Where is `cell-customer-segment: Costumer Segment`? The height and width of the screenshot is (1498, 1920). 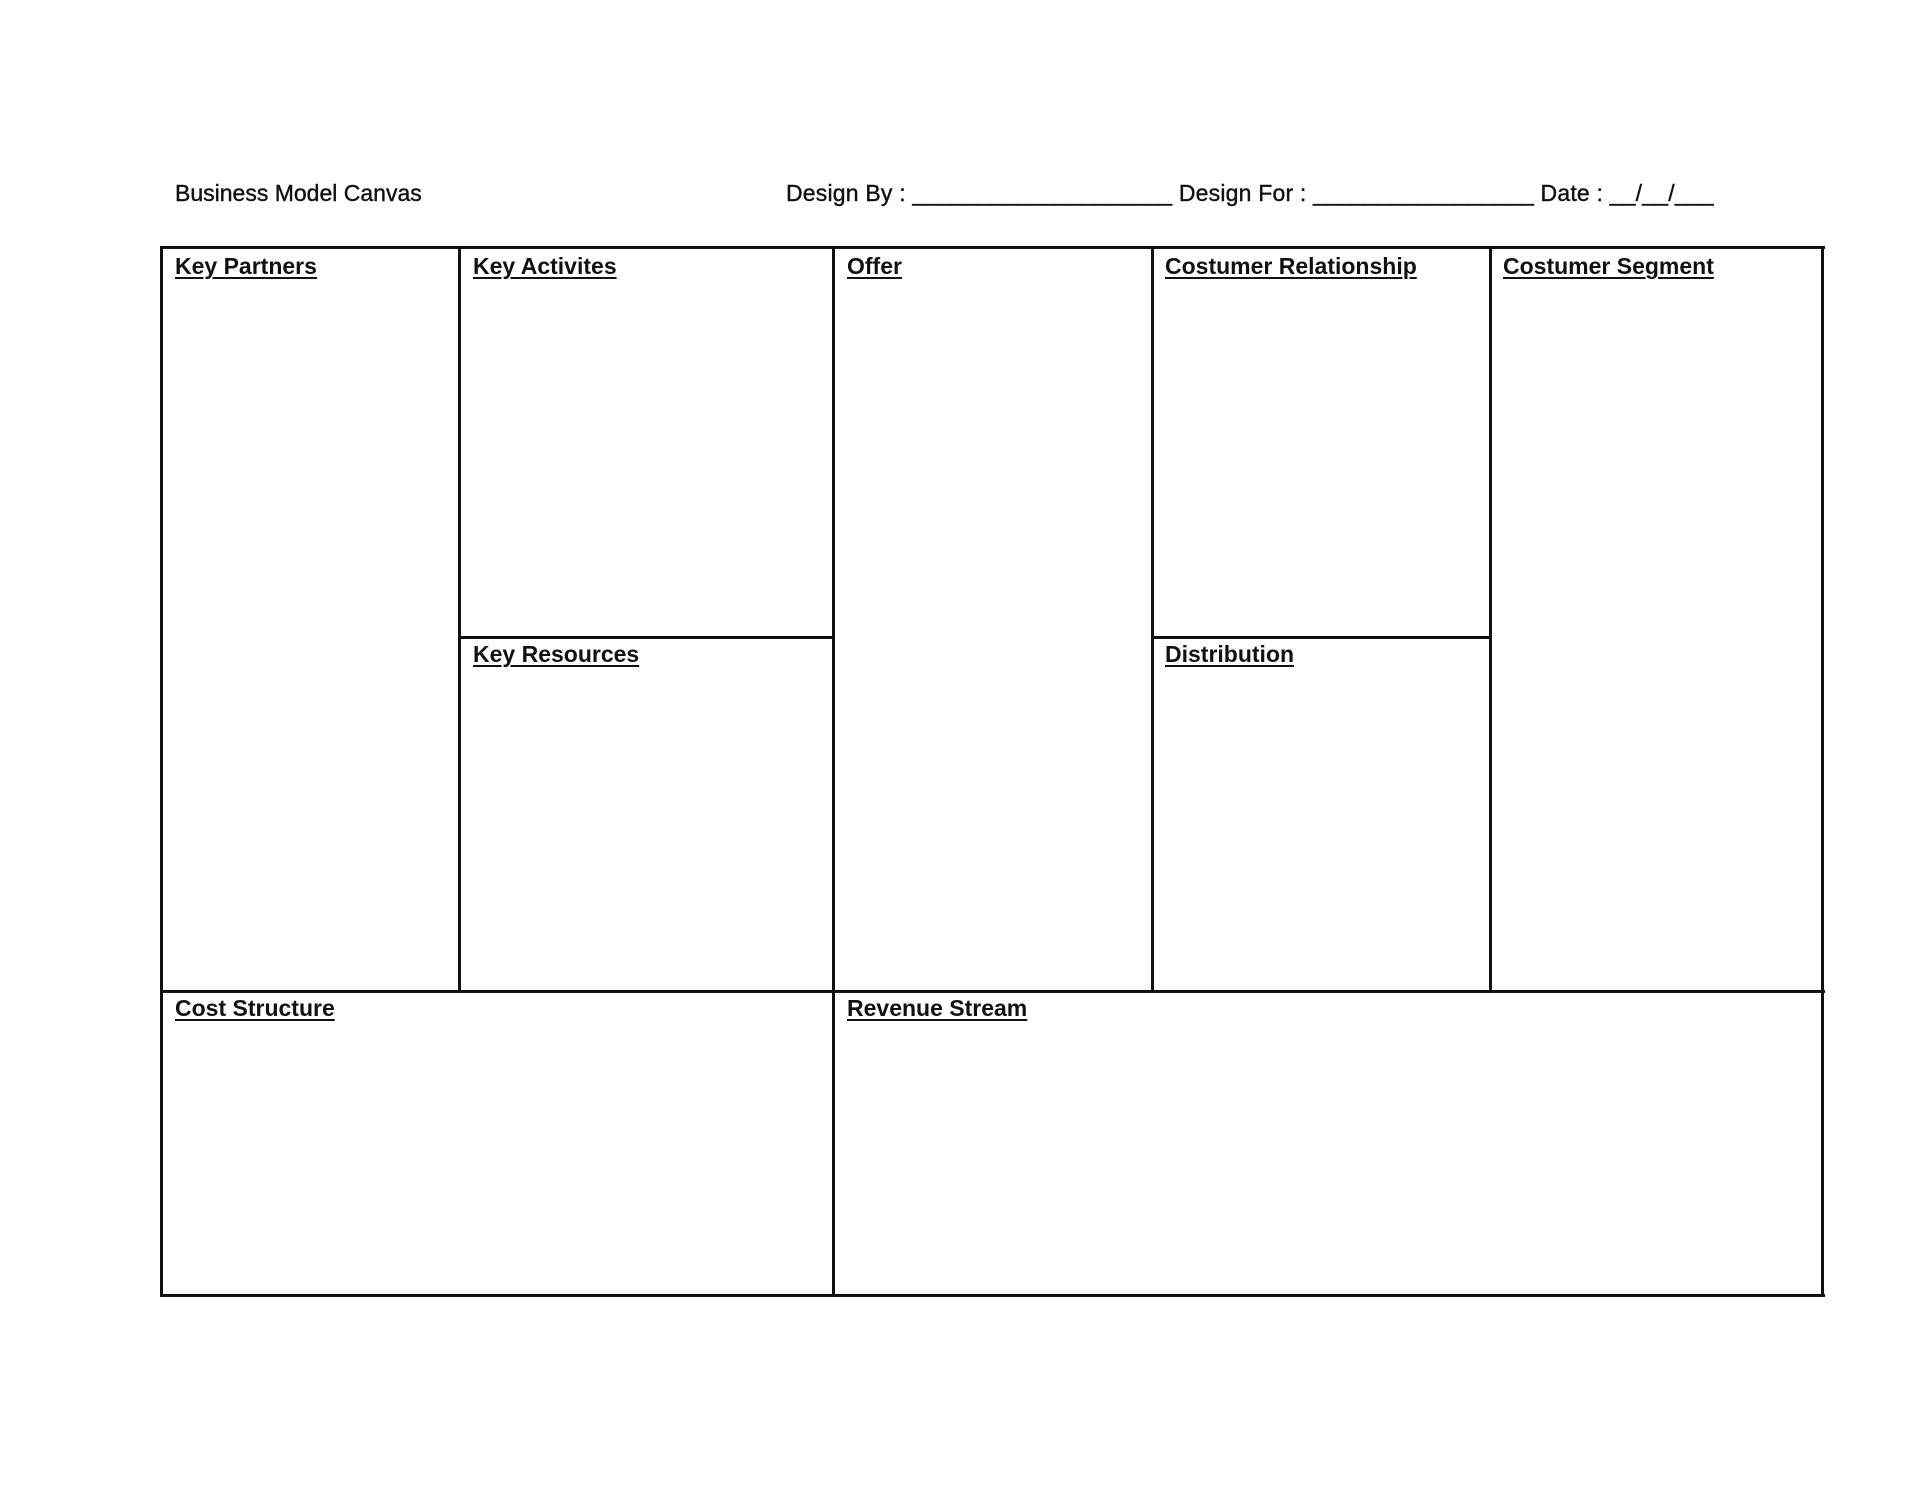 cell-customer-segment: Costumer Segment is located at coordinates (1656, 619).